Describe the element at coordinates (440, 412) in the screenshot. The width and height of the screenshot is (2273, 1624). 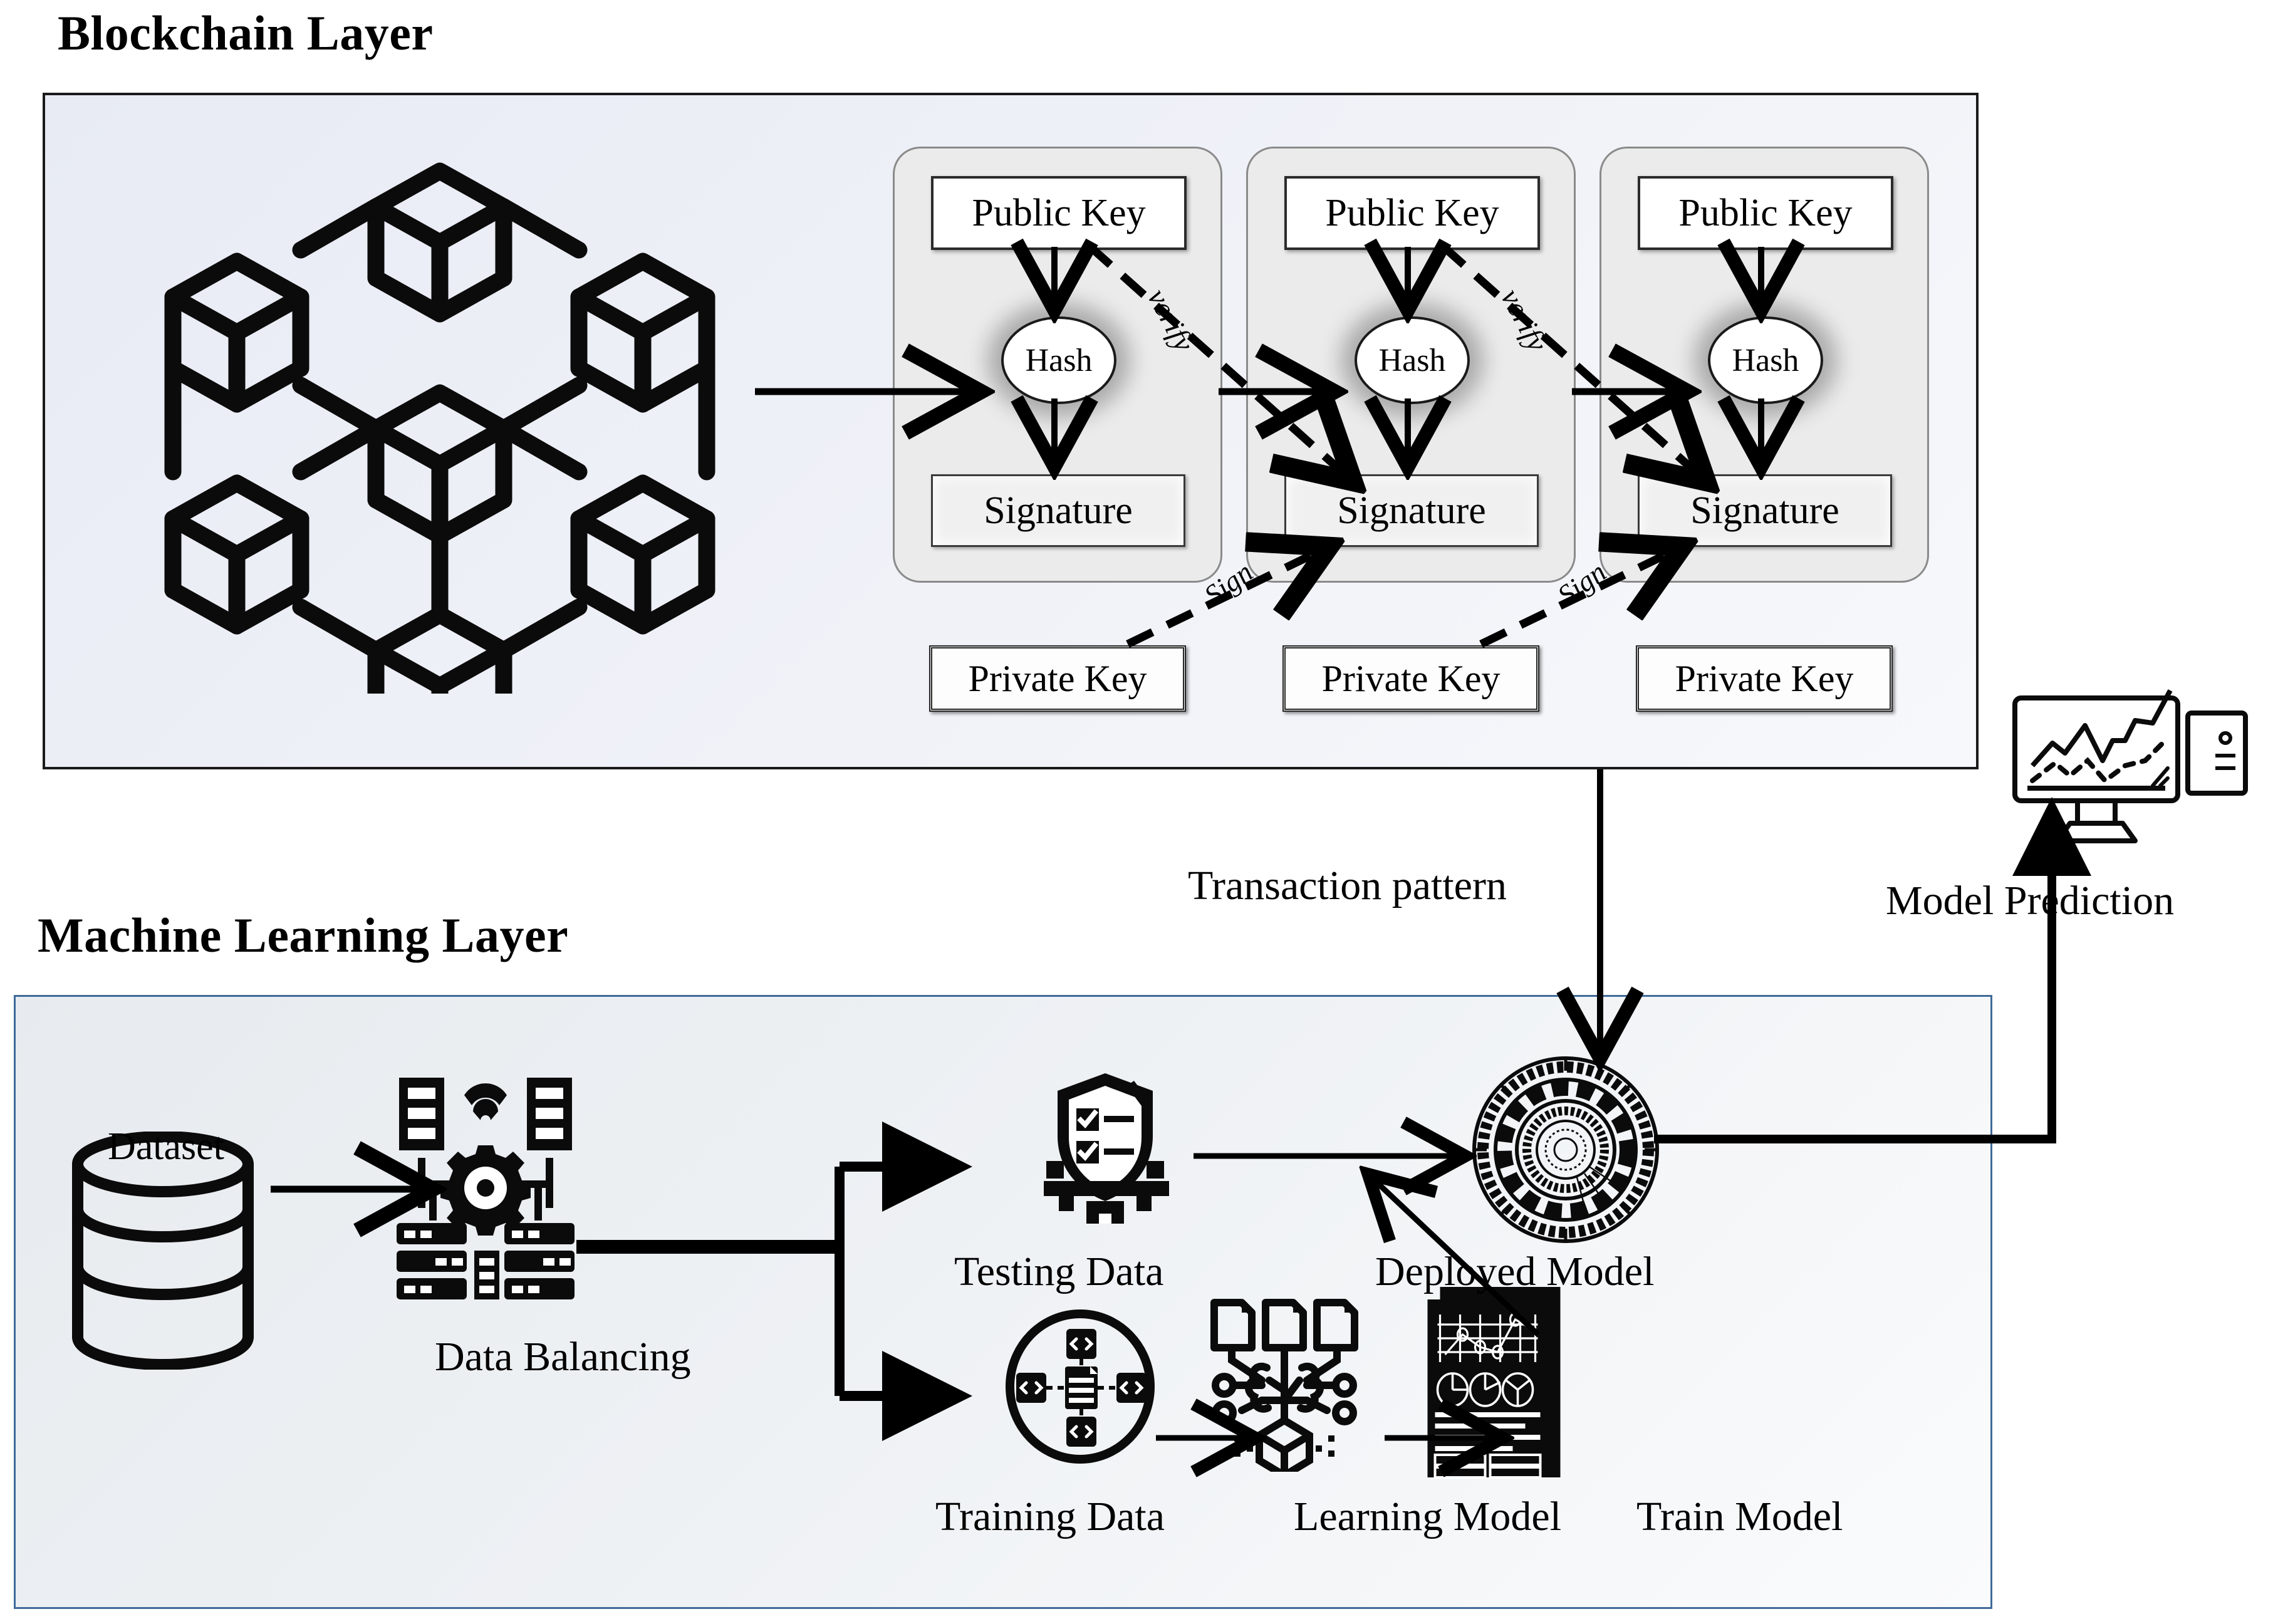
I see `blockchain-cube-network-icon` at that location.